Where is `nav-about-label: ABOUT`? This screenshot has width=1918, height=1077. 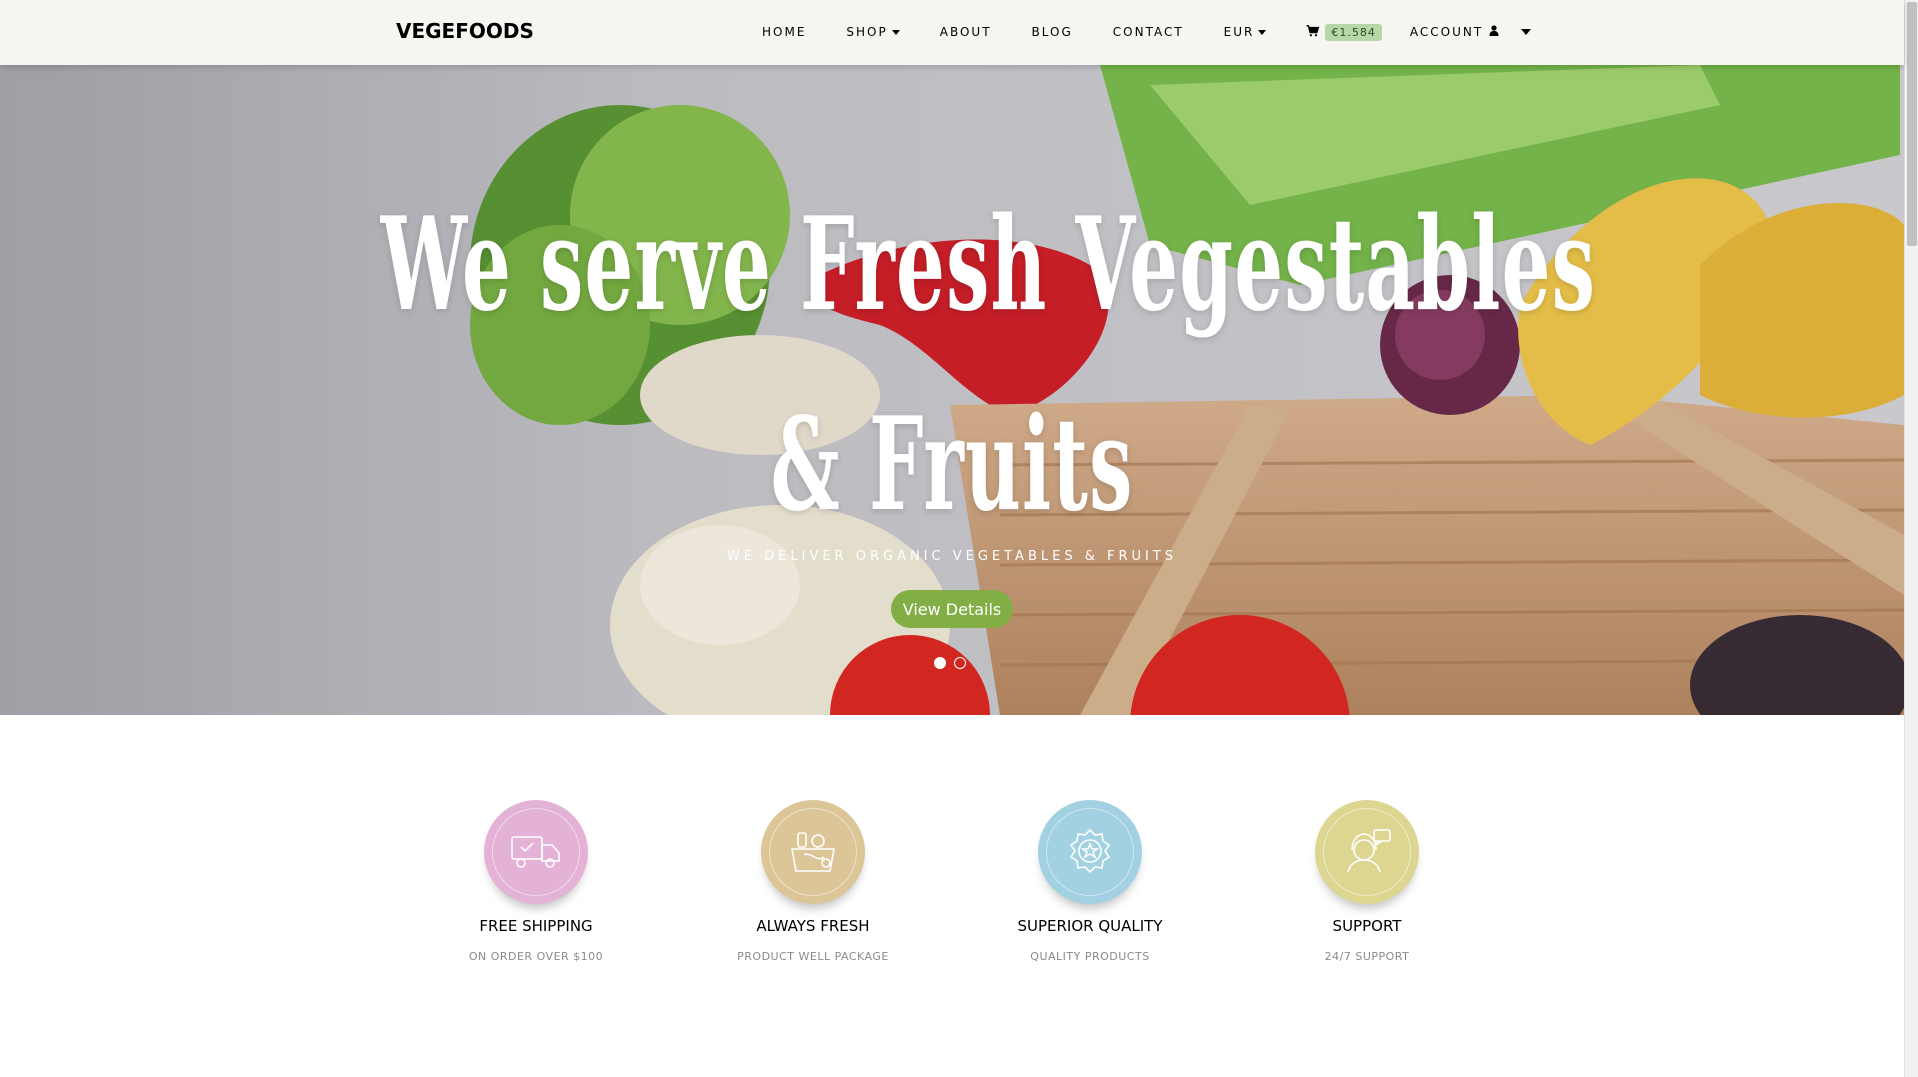
nav-about-label: ABOUT is located at coordinates (965, 32).